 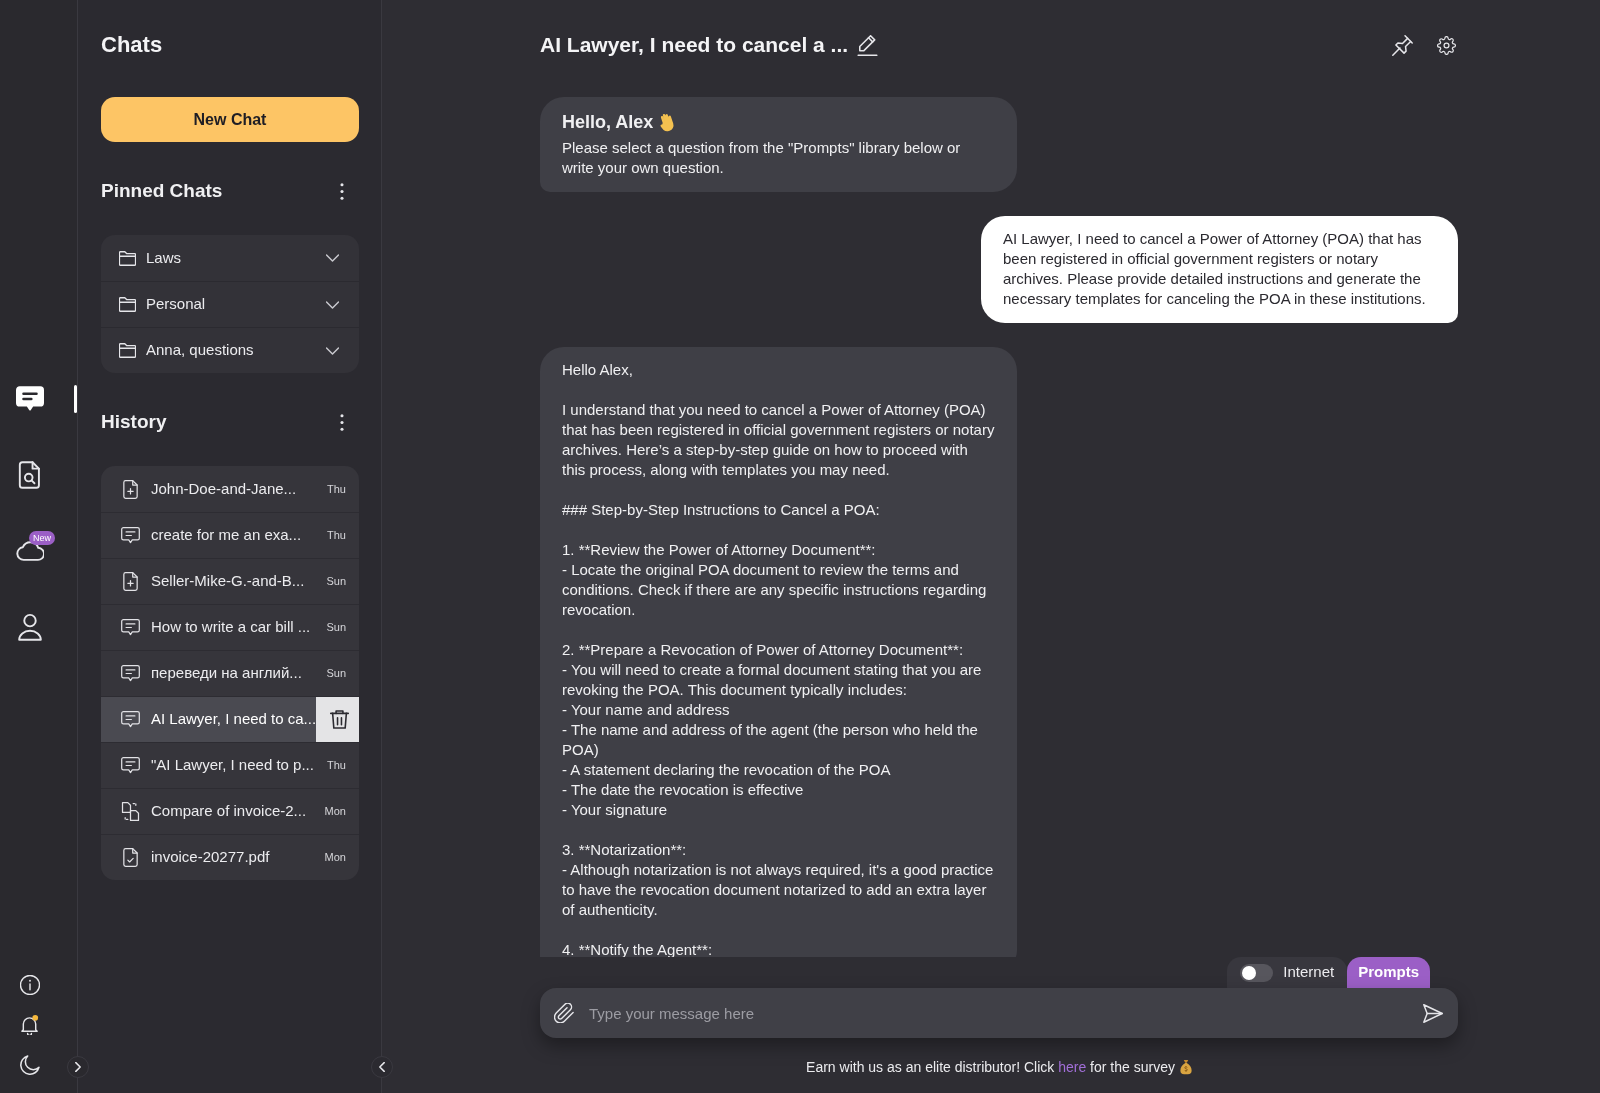 I want to click on chevron-left-icon, so click(x=382, y=1067).